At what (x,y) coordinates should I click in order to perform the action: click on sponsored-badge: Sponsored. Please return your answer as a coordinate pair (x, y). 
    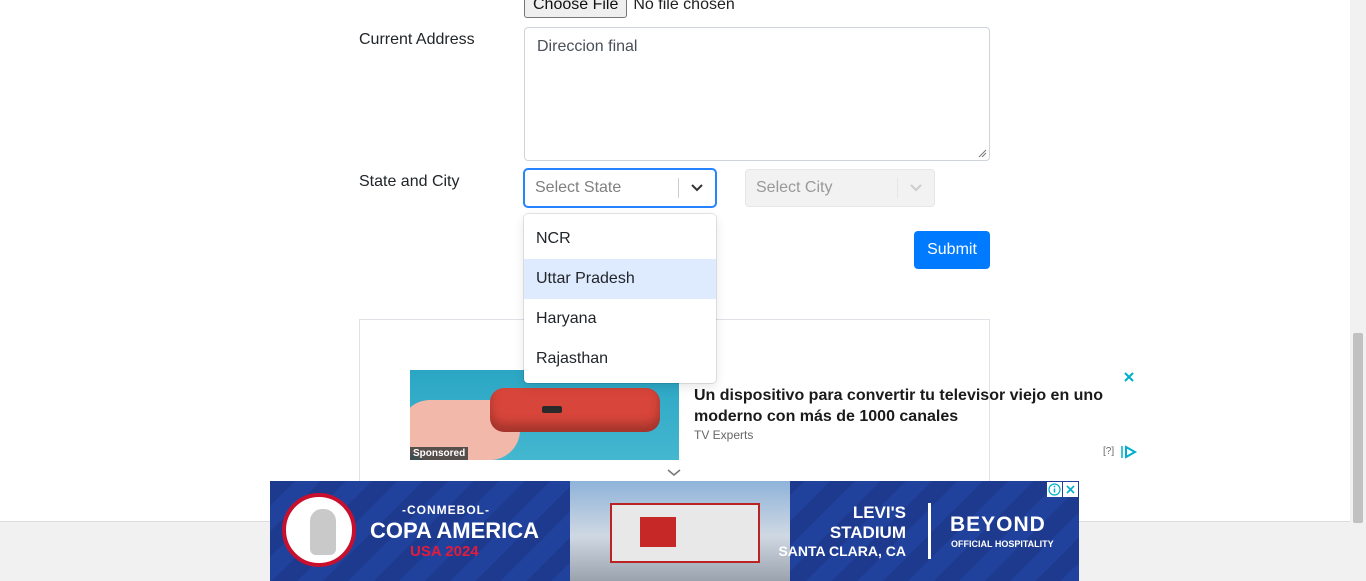
    Looking at the image, I should click on (439, 453).